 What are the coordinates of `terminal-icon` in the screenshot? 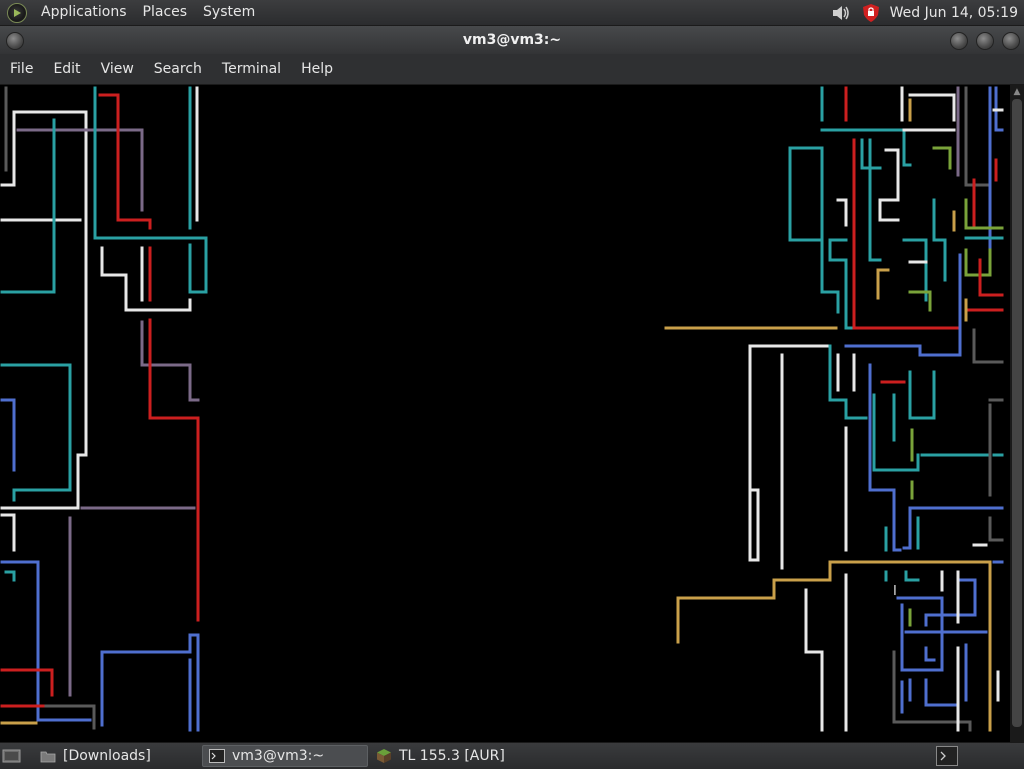 It's located at (217, 756).